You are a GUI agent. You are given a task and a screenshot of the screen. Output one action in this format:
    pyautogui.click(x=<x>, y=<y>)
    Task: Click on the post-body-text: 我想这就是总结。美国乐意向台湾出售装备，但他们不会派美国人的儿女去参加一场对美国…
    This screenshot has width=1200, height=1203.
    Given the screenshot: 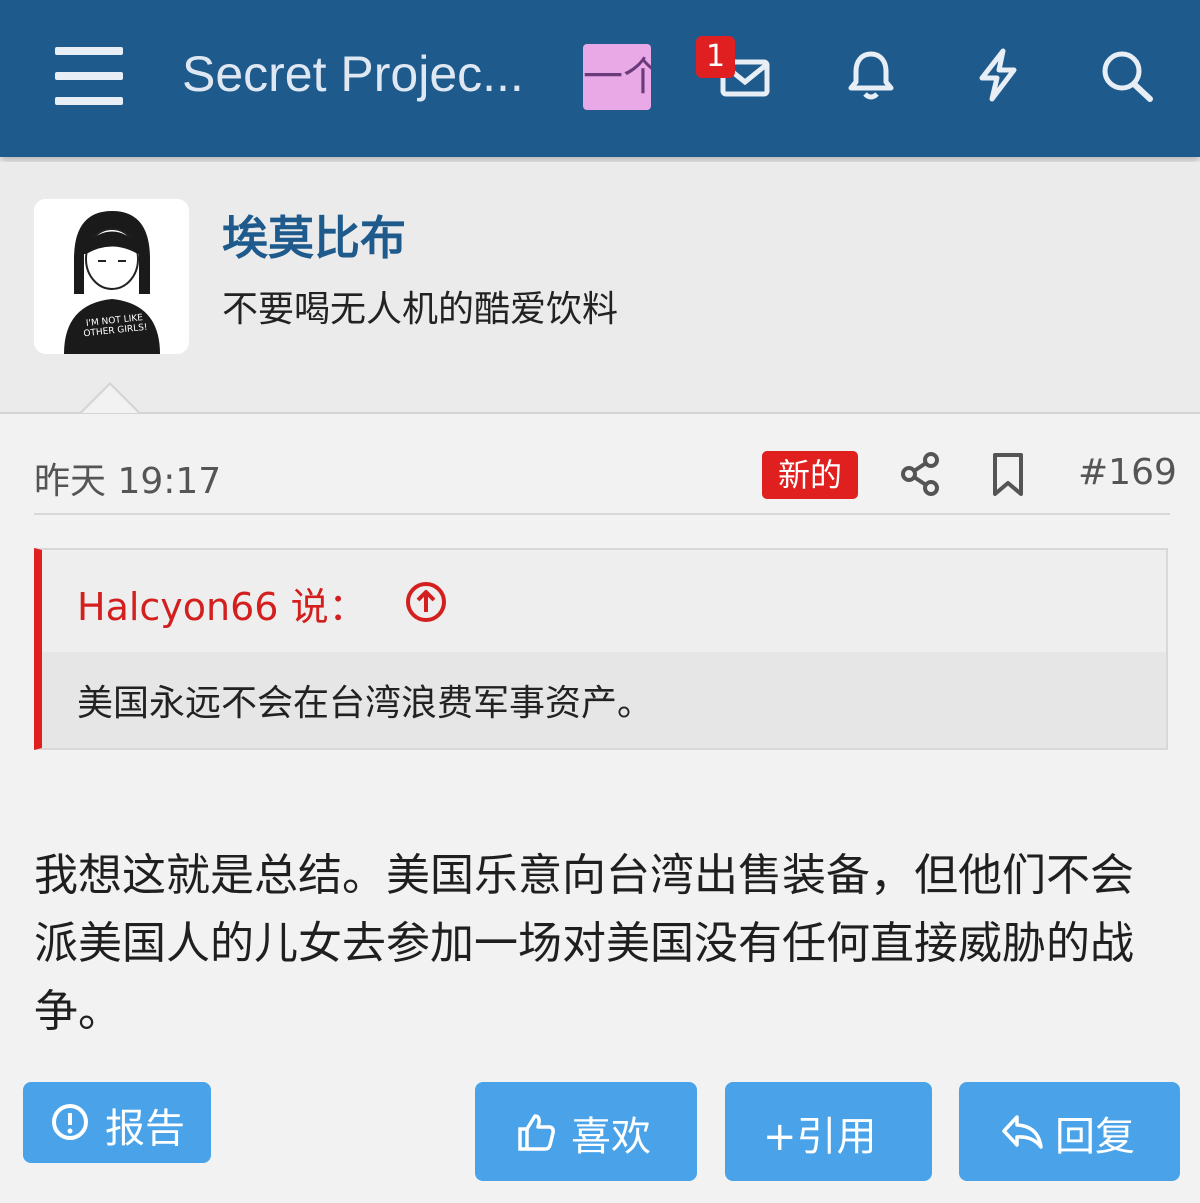 What is the action you would take?
    pyautogui.click(x=584, y=943)
    